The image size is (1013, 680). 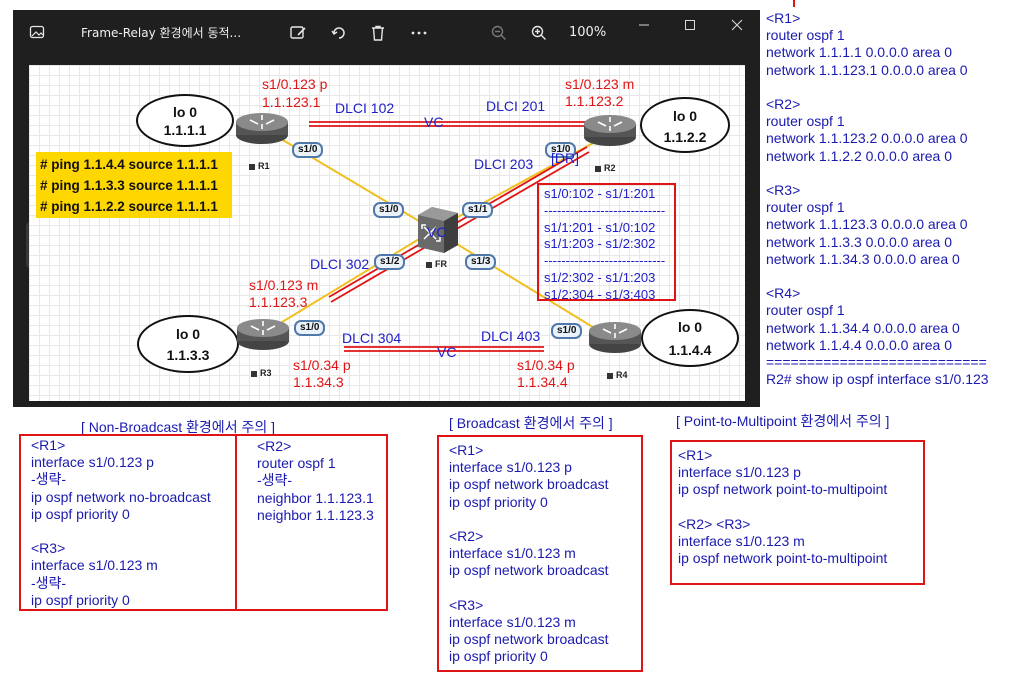 What do you see at coordinates (615, 337) in the screenshot?
I see `router-r4-icon` at bounding box center [615, 337].